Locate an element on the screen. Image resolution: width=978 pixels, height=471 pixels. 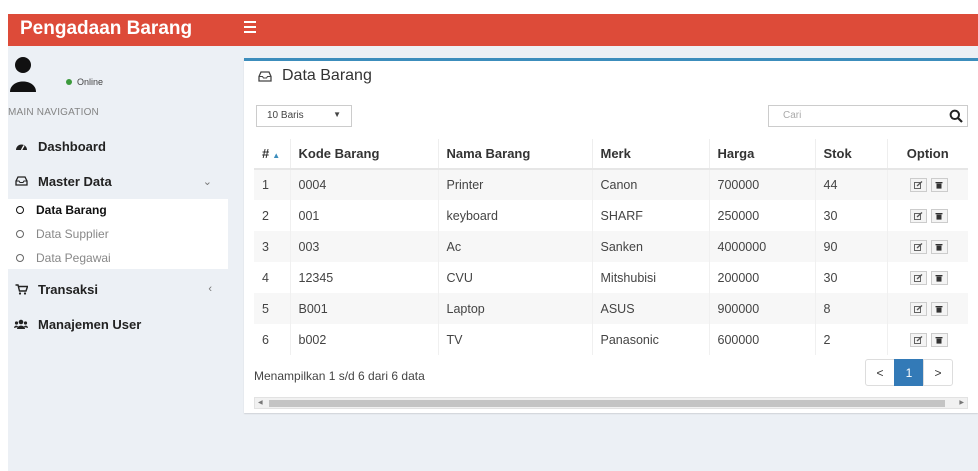
cell-kode: 003 is located at coordinates (364, 246).